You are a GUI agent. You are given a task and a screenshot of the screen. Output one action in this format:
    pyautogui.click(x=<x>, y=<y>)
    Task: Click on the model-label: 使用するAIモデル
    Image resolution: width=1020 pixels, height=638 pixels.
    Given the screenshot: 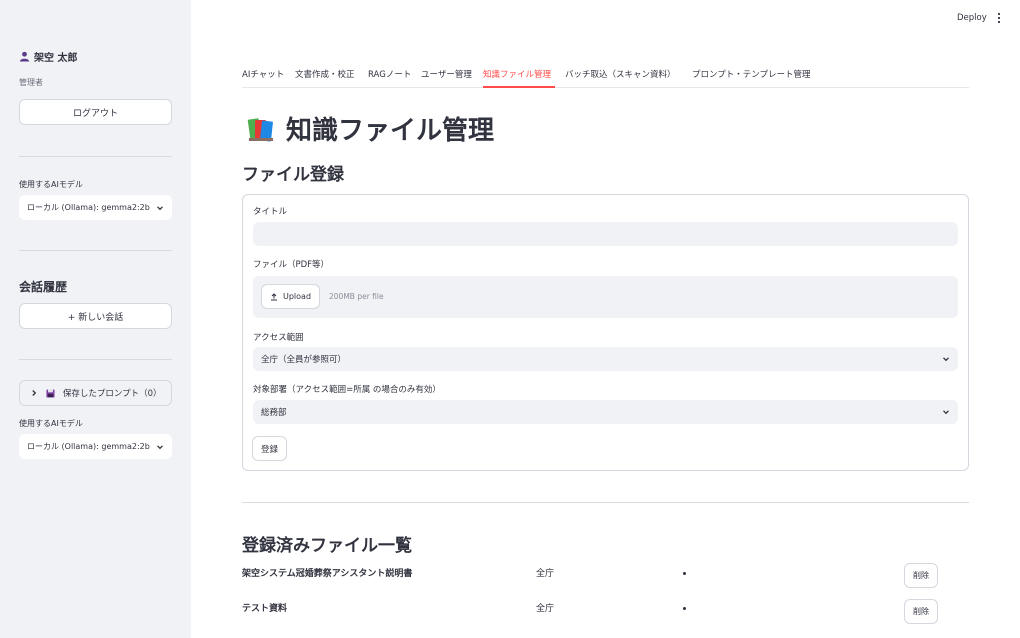 What is the action you would take?
    pyautogui.click(x=51, y=184)
    